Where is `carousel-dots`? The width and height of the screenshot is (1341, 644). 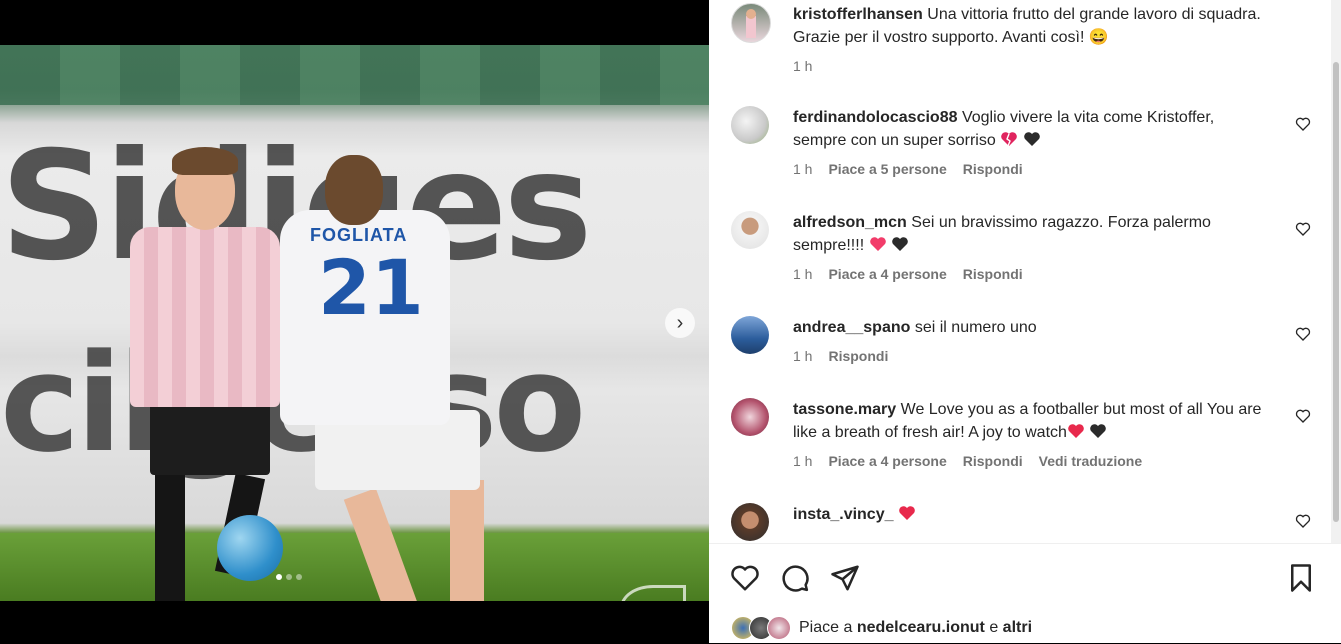
carousel-dots is located at coordinates (289, 577).